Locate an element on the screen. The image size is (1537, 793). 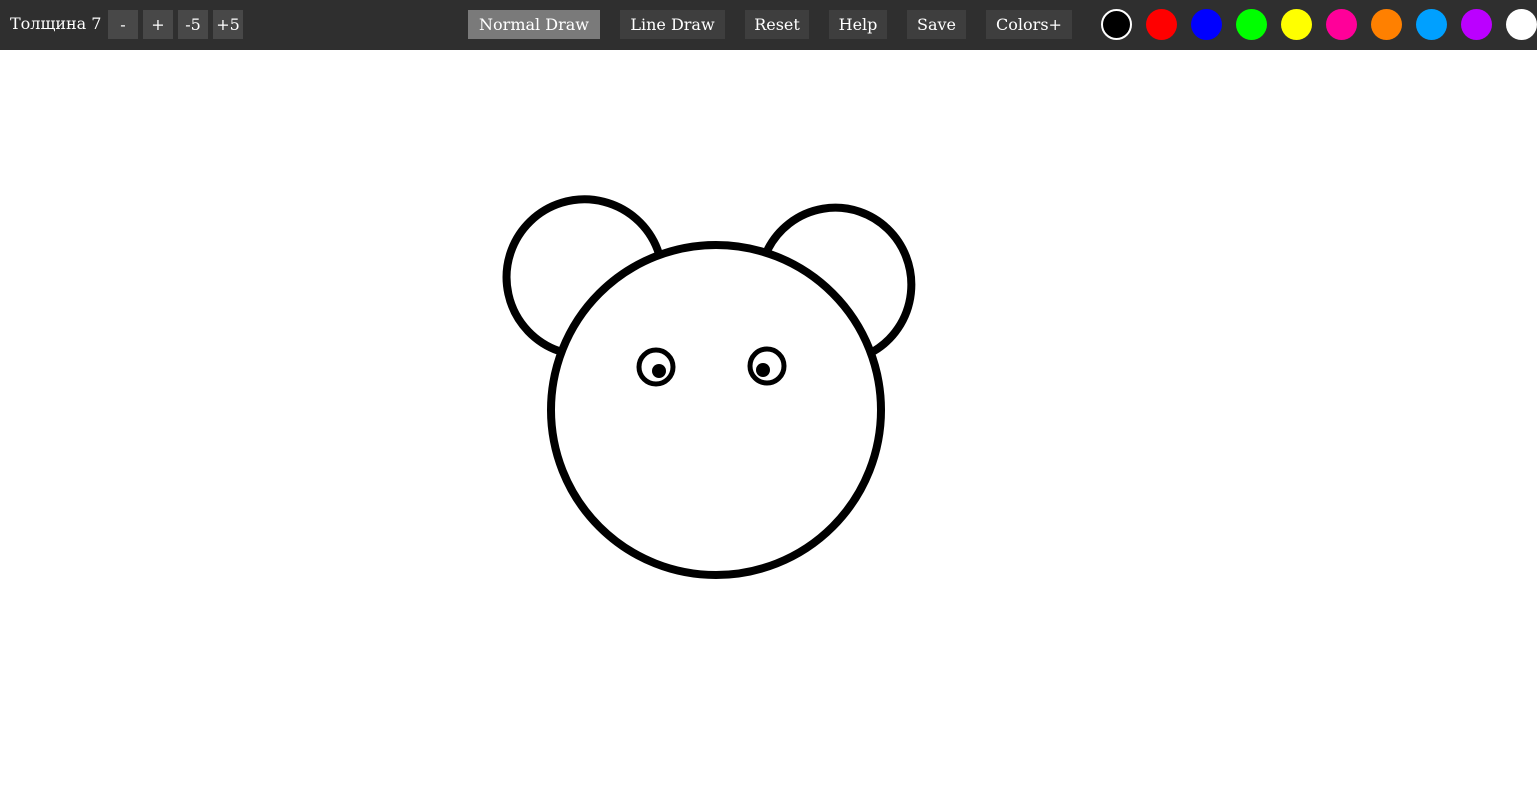
color-swatch-red is located at coordinates (1161, 24).